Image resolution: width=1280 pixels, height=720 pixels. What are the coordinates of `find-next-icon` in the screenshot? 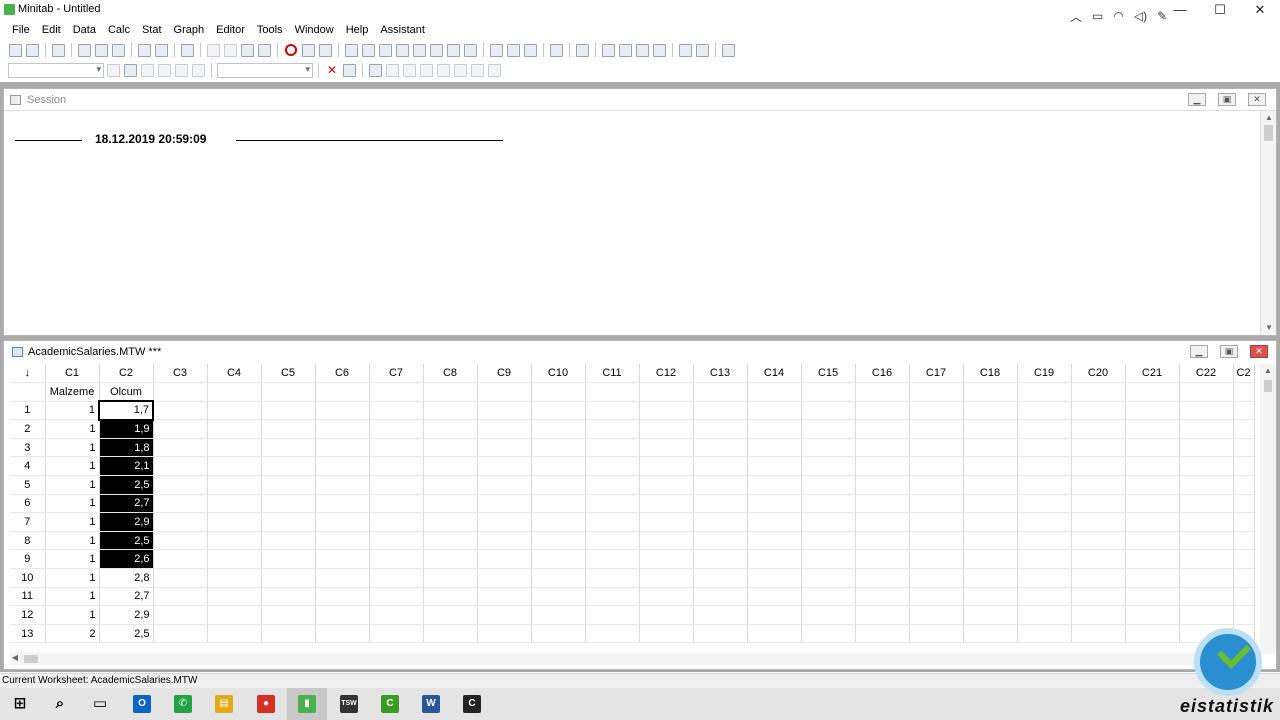 It's located at (264, 50).